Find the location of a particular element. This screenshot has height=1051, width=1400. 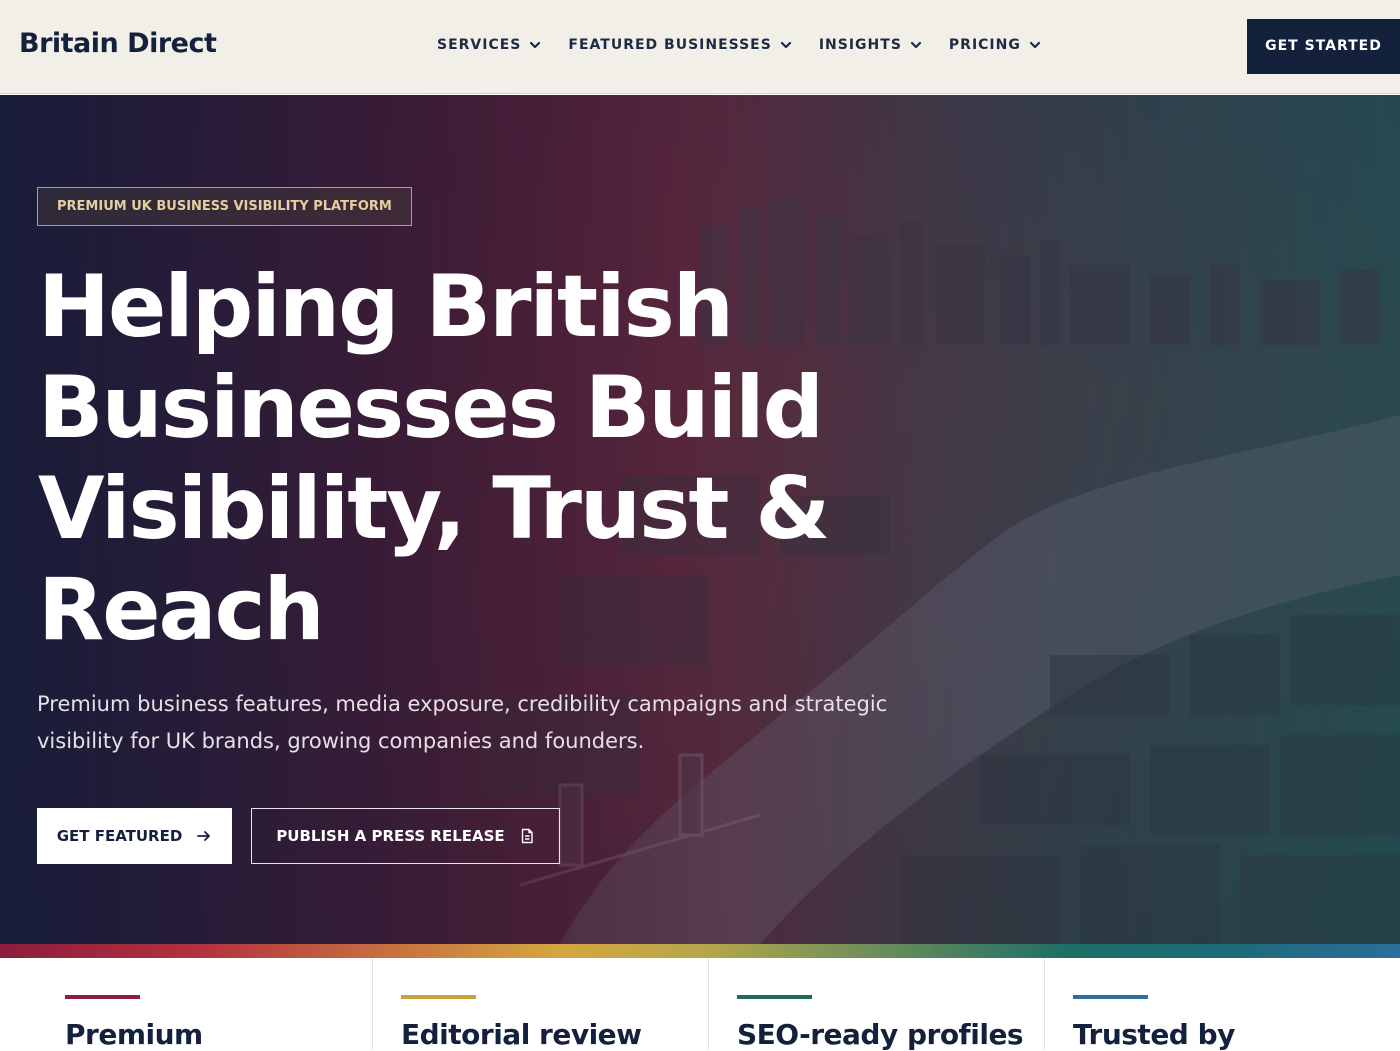

get-featured-label: GET FEATURED is located at coordinates (119, 836).